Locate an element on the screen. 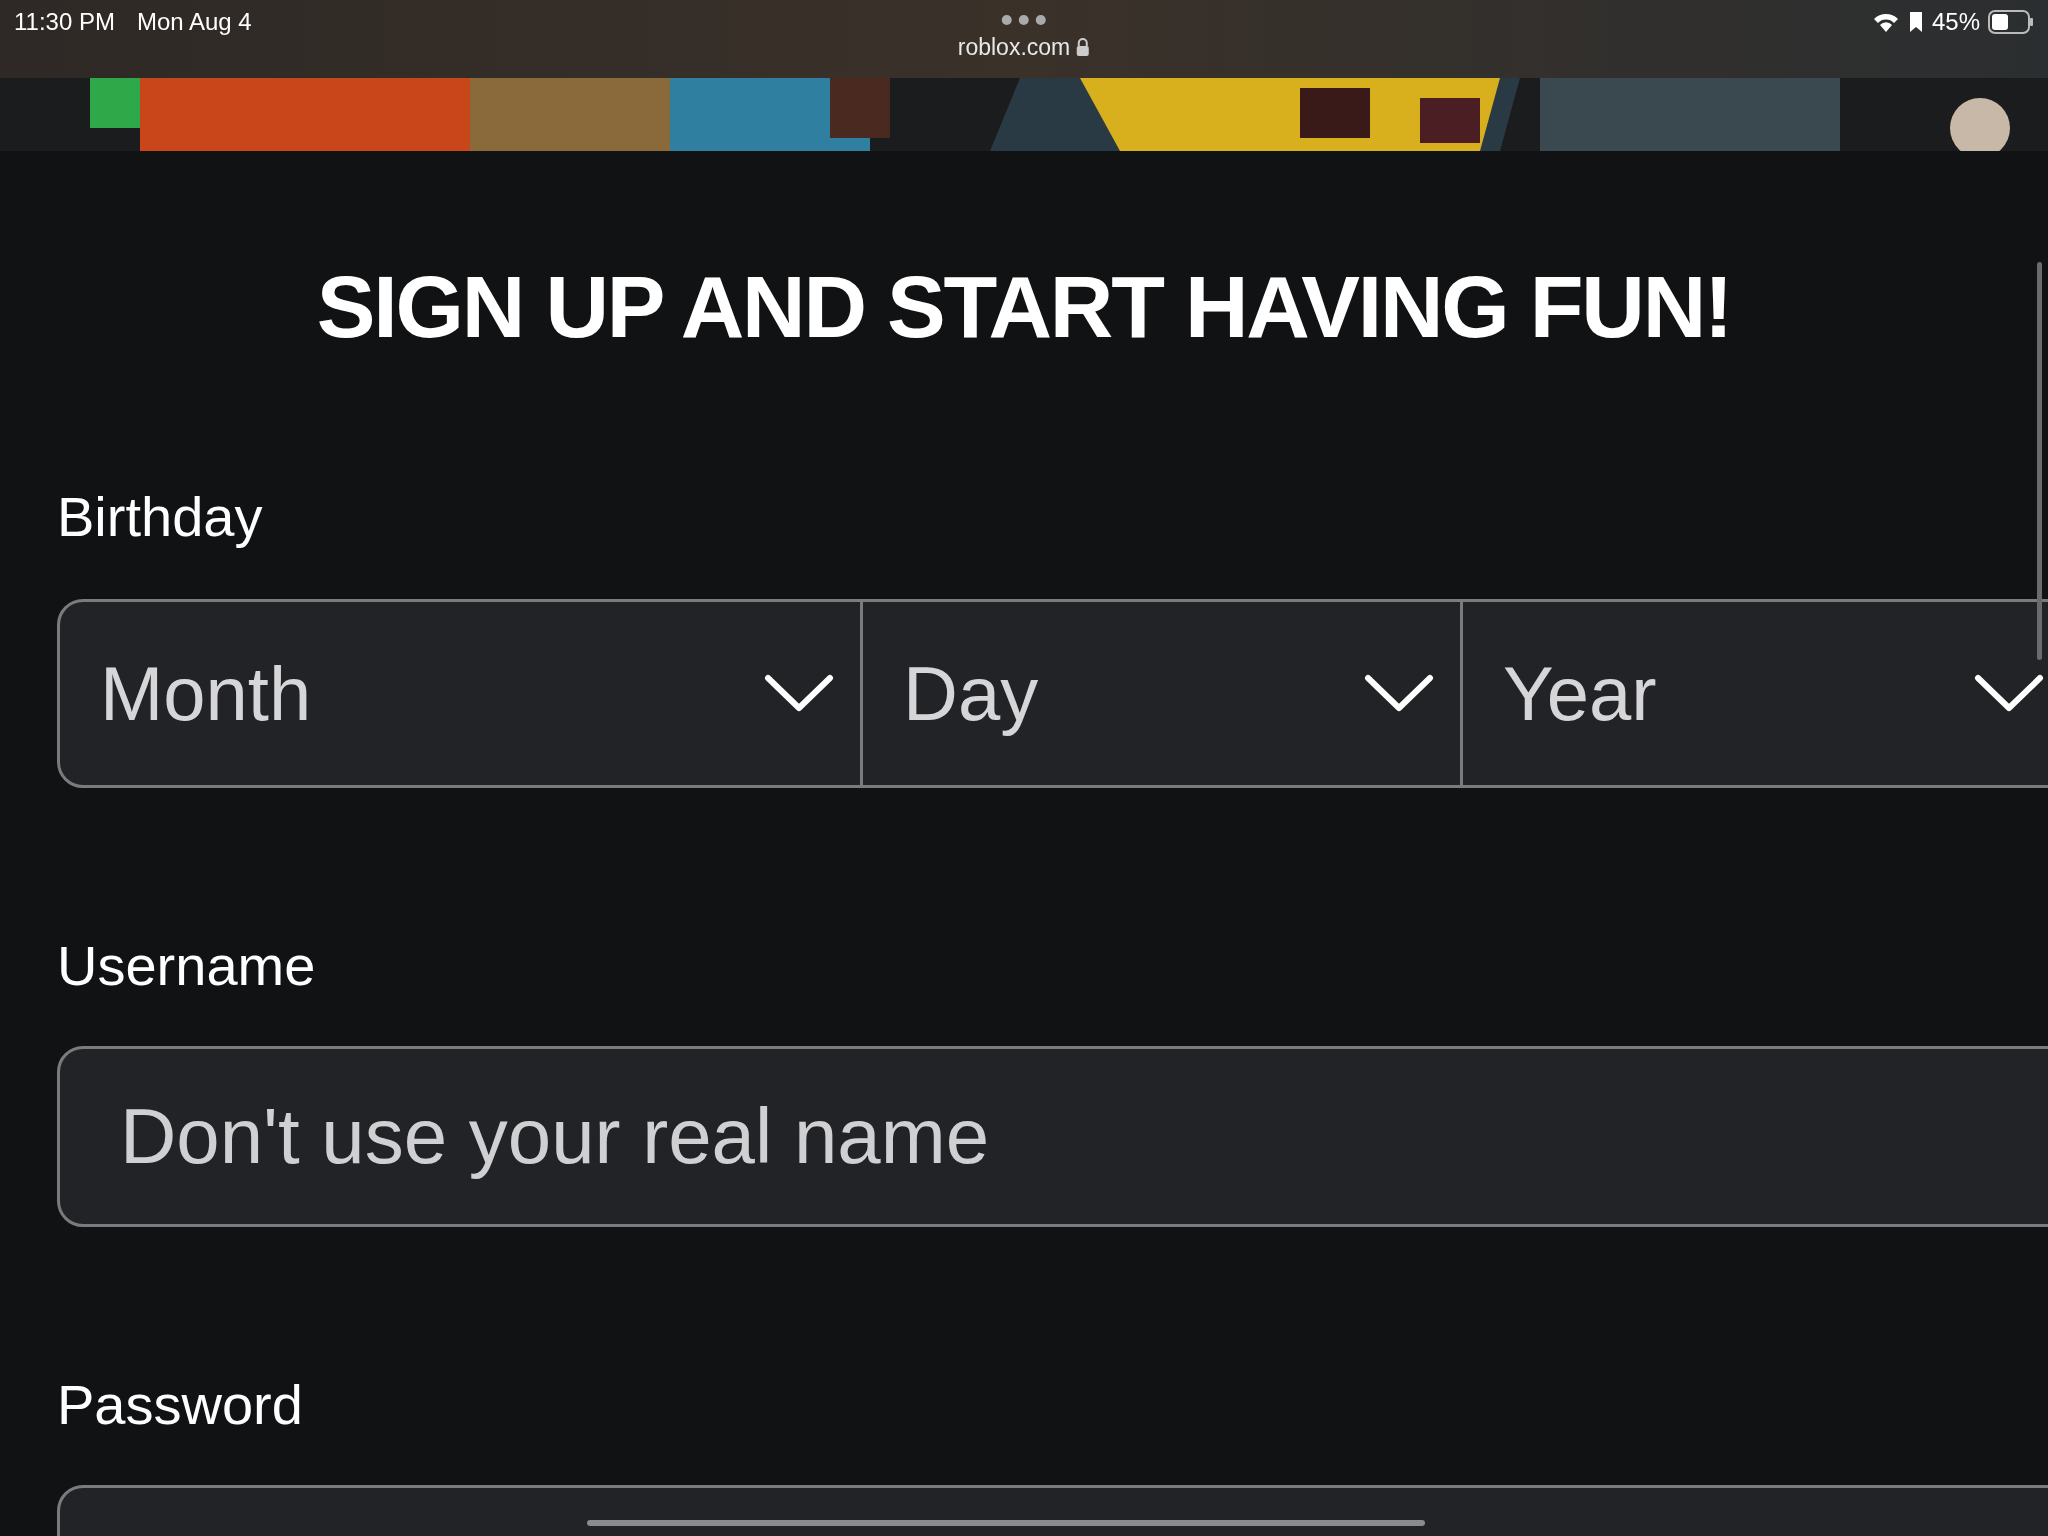 The image size is (2048, 1536). status-date: Mon Aug 4 is located at coordinates (194, 22).